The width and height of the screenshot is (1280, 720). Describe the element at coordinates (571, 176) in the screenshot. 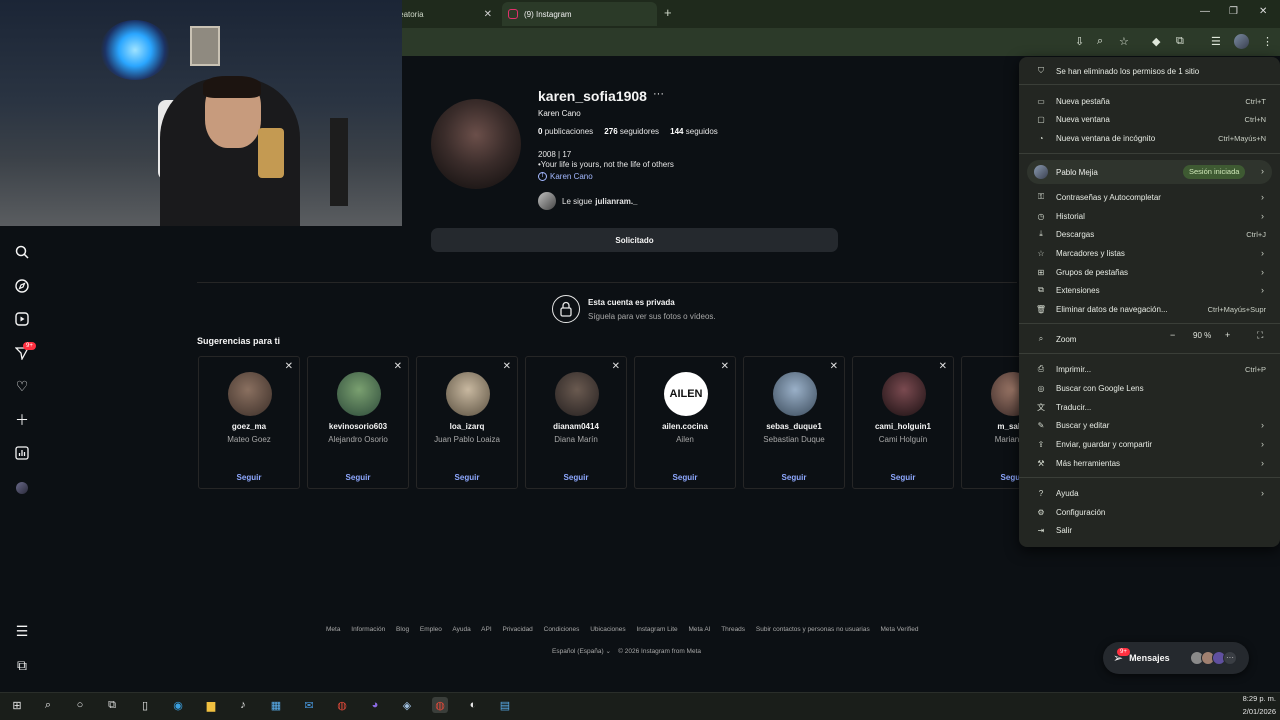

I see `facebook-link-label: Karen Cano` at that location.